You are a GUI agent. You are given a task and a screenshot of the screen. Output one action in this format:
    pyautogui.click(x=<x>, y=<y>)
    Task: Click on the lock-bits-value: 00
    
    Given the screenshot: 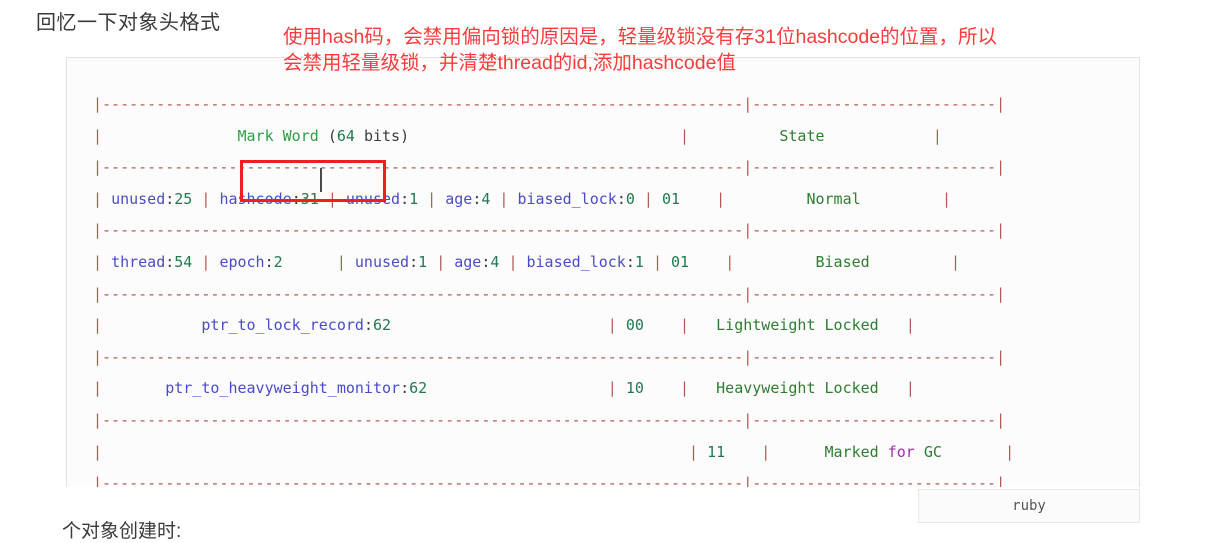 What is the action you would take?
    pyautogui.click(x=634, y=325)
    